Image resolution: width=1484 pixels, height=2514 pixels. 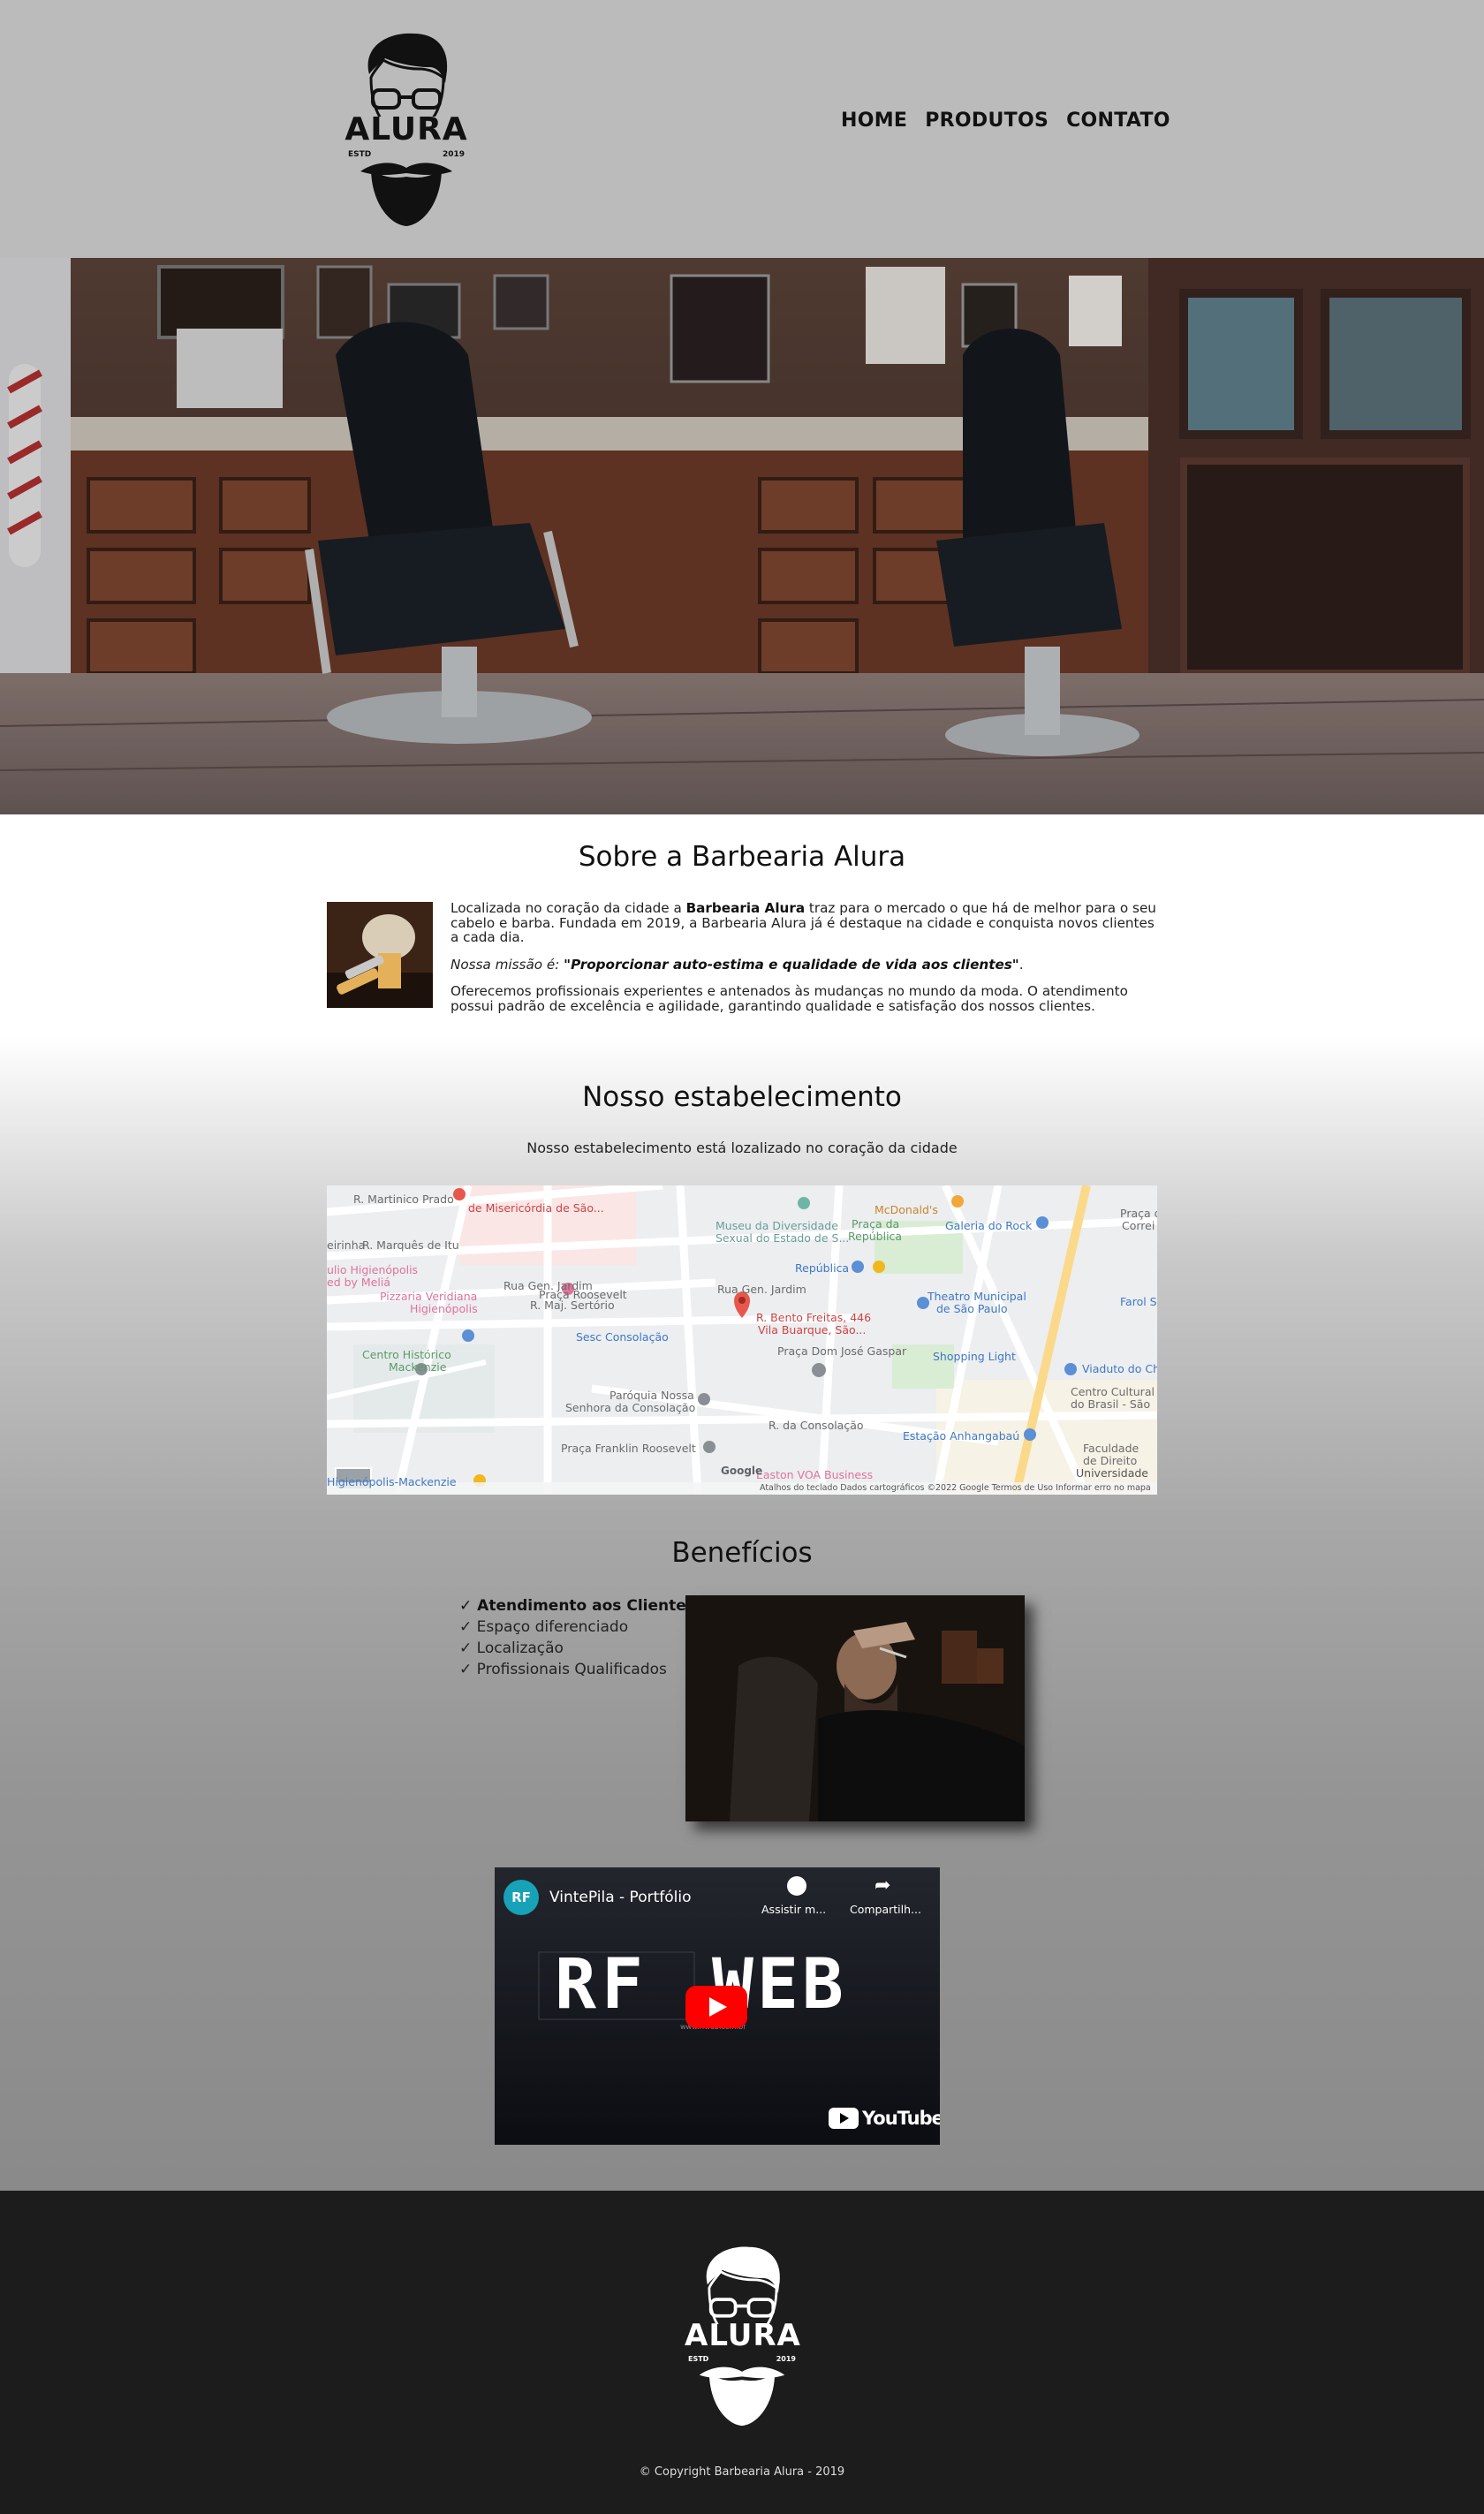 I want to click on beard-trim-photo-icon, so click(x=855, y=1708).